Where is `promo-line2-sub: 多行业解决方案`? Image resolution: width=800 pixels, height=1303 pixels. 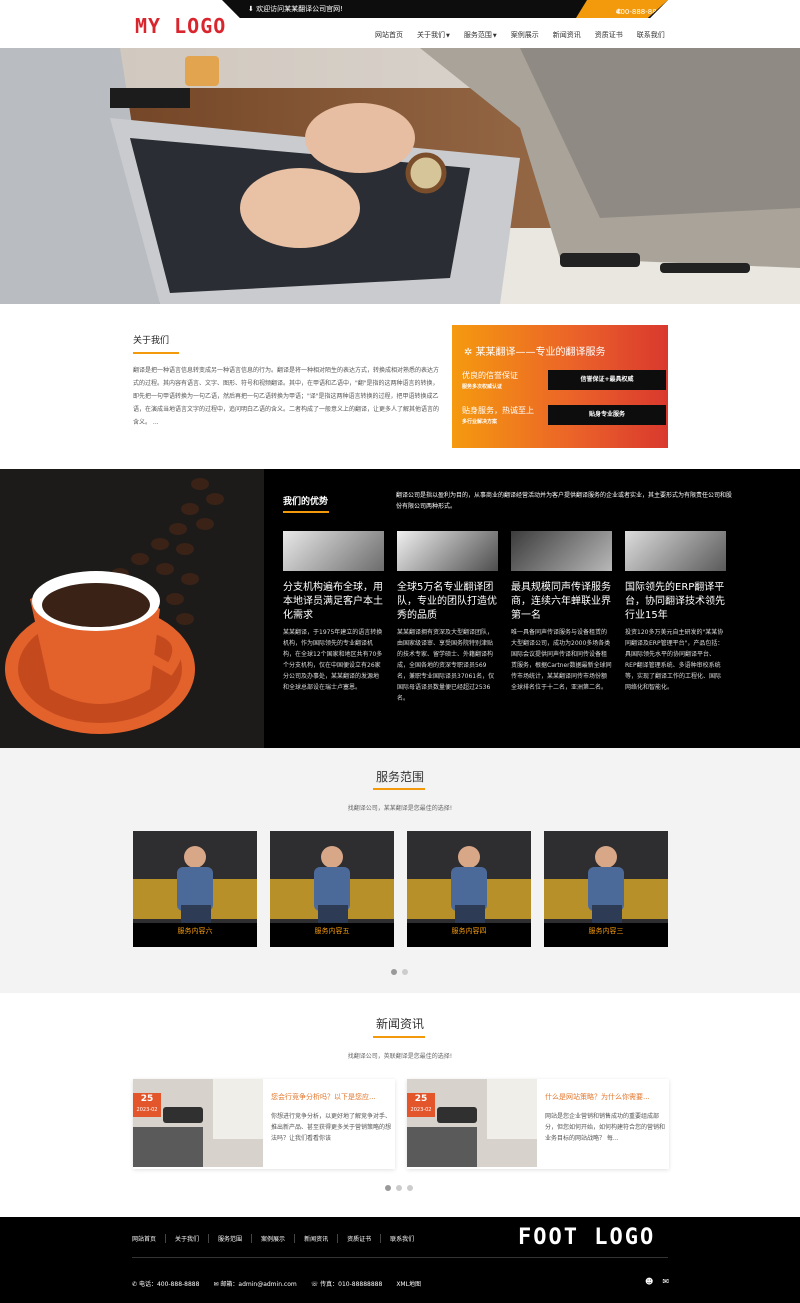
promo-line2-sub: 多行业解决方案 is located at coordinates (480, 422).